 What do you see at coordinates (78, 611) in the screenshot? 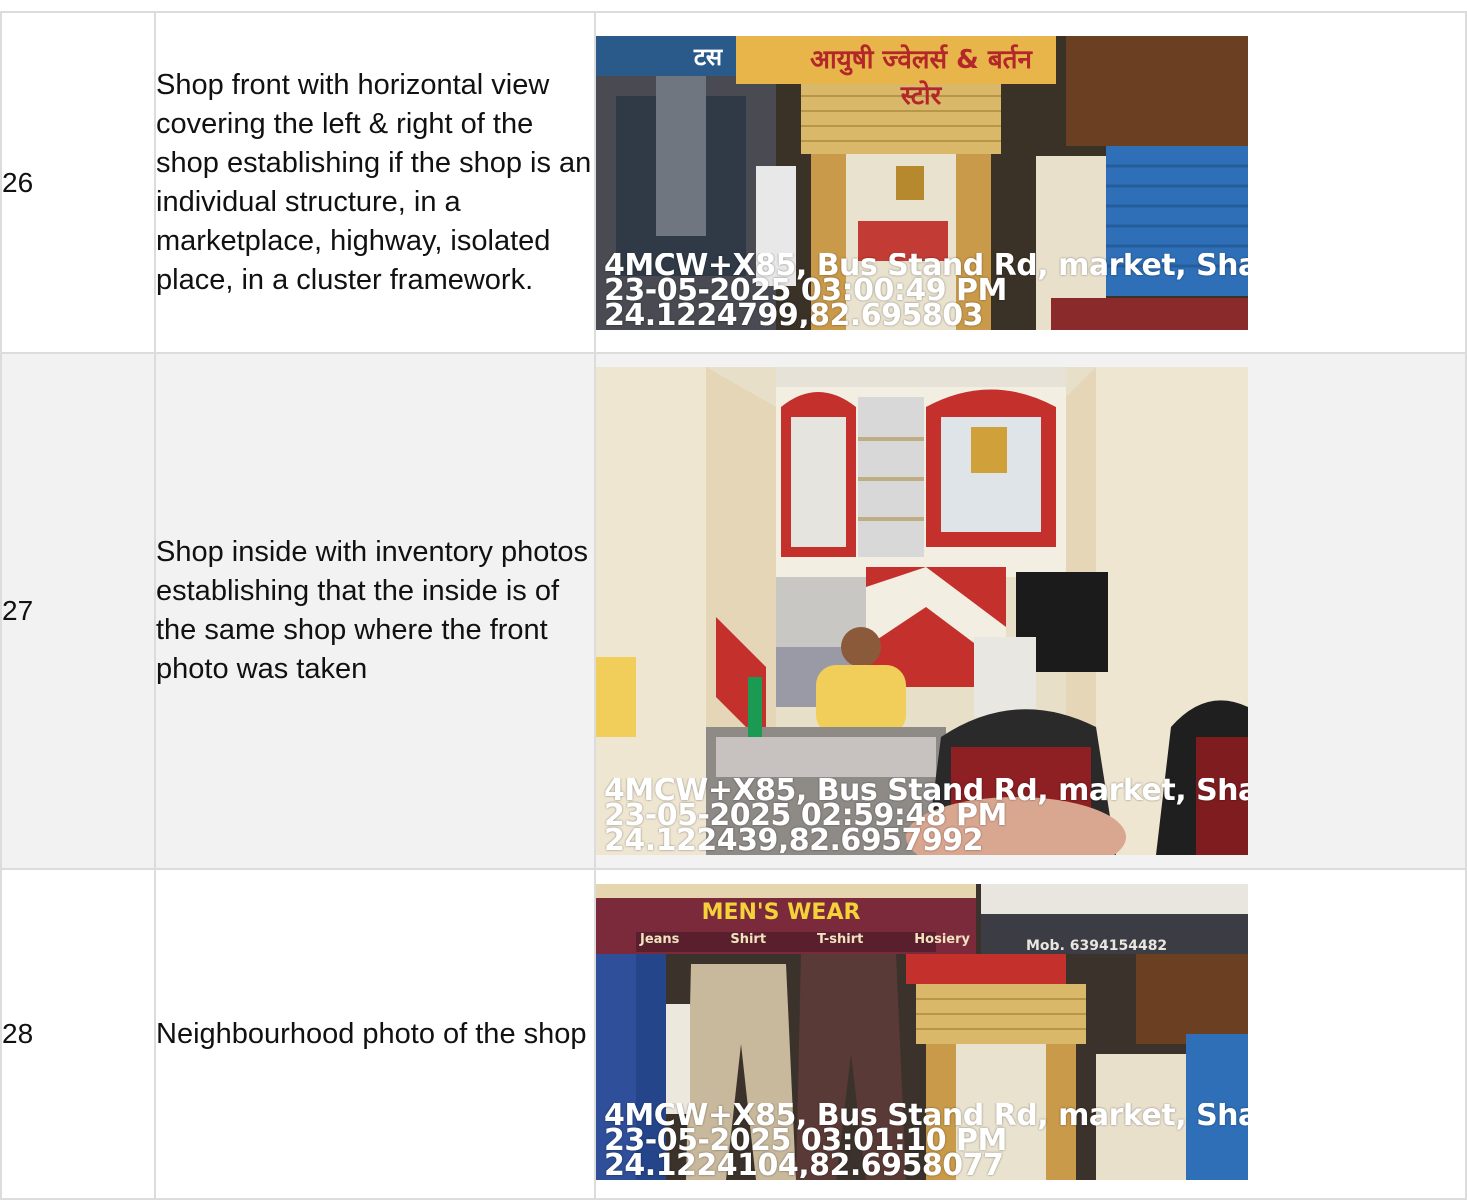
I see `row-number: 27` at bounding box center [78, 611].